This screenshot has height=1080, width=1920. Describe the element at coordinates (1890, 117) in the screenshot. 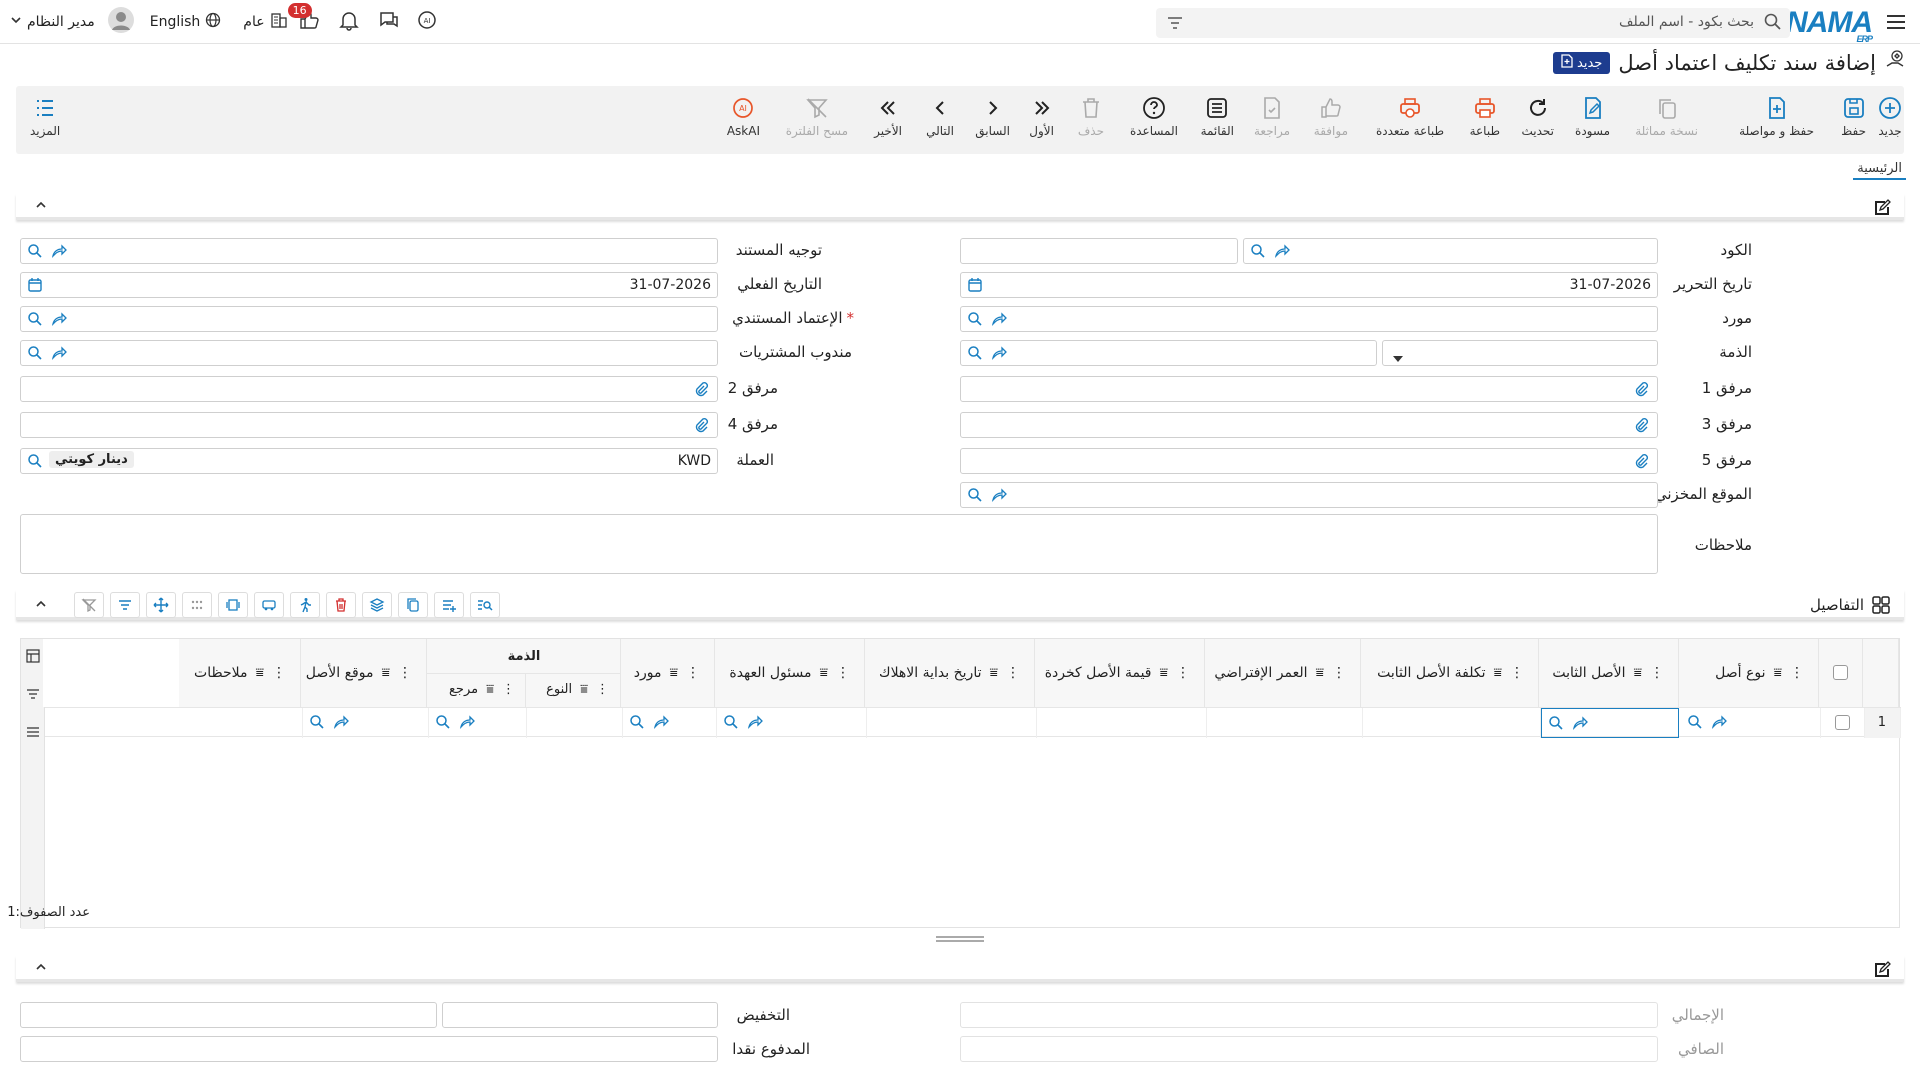

I see `new-button: جديد` at that location.